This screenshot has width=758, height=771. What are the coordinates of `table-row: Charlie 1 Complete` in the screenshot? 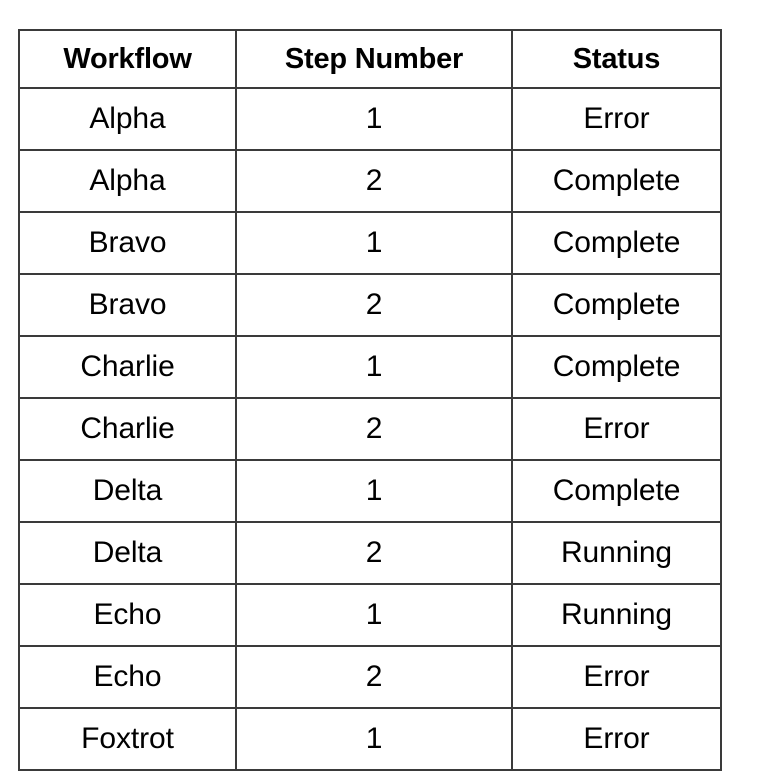 It's located at (370, 367).